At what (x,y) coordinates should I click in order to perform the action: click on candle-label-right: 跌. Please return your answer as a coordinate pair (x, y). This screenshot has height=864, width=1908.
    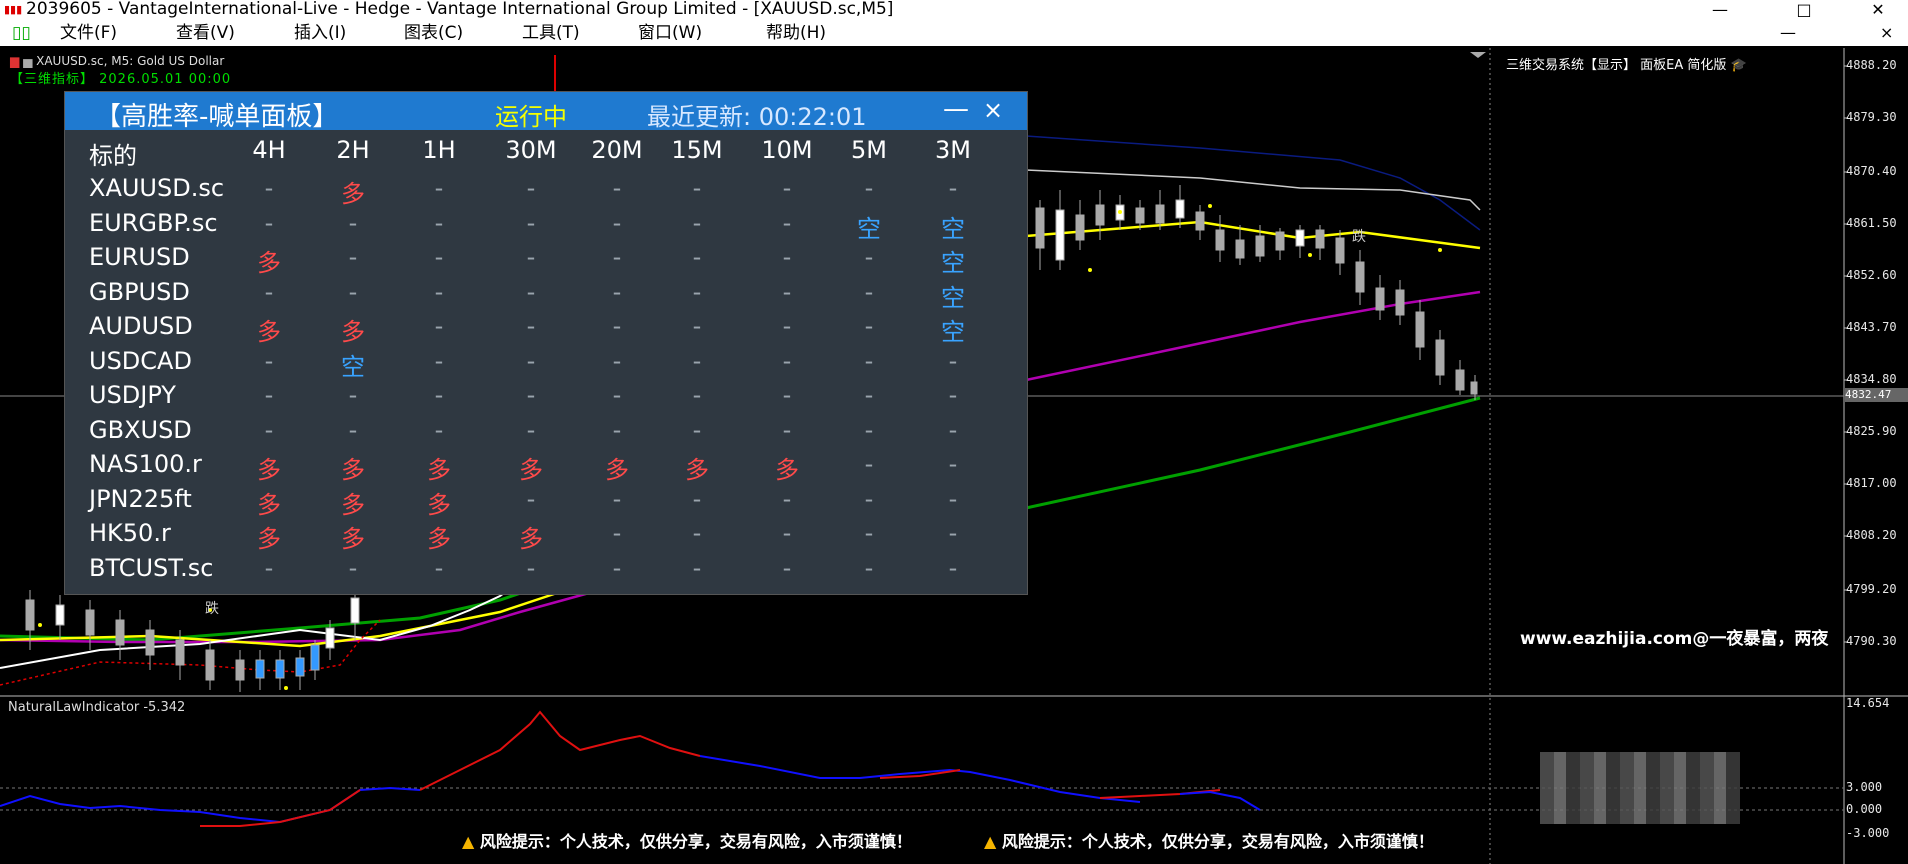
    Looking at the image, I should click on (1359, 237).